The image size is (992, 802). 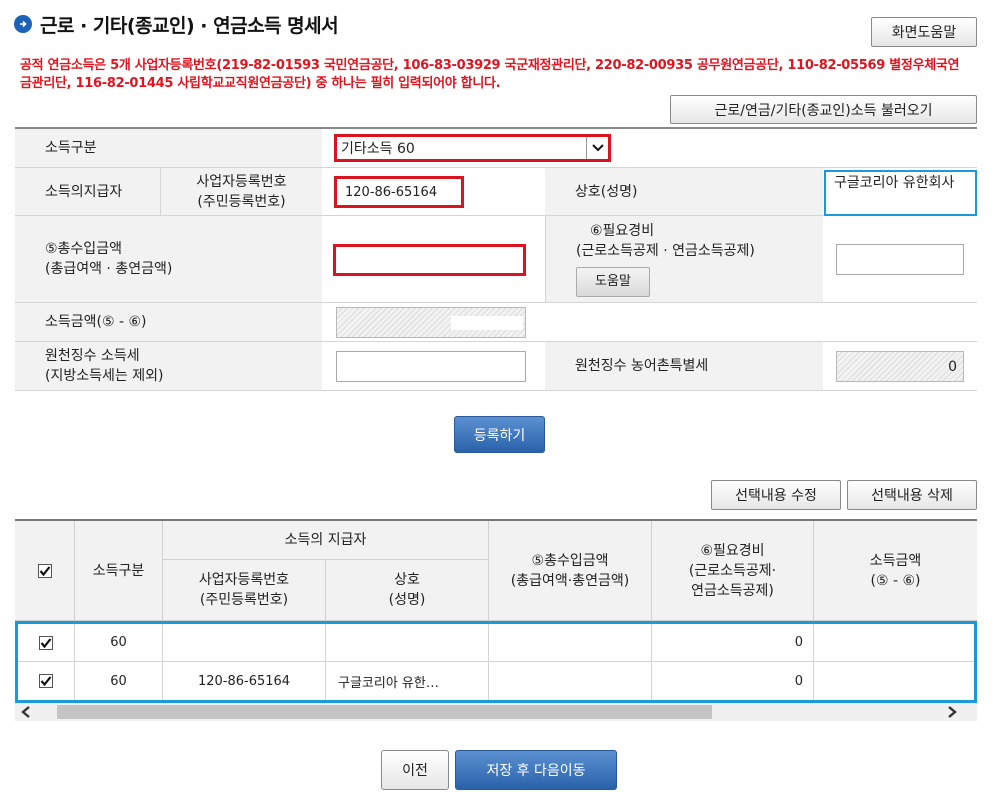 I want to click on withholding-tax-label: 원천징수 소득세 (지방소득세는 제외), so click(x=168, y=366).